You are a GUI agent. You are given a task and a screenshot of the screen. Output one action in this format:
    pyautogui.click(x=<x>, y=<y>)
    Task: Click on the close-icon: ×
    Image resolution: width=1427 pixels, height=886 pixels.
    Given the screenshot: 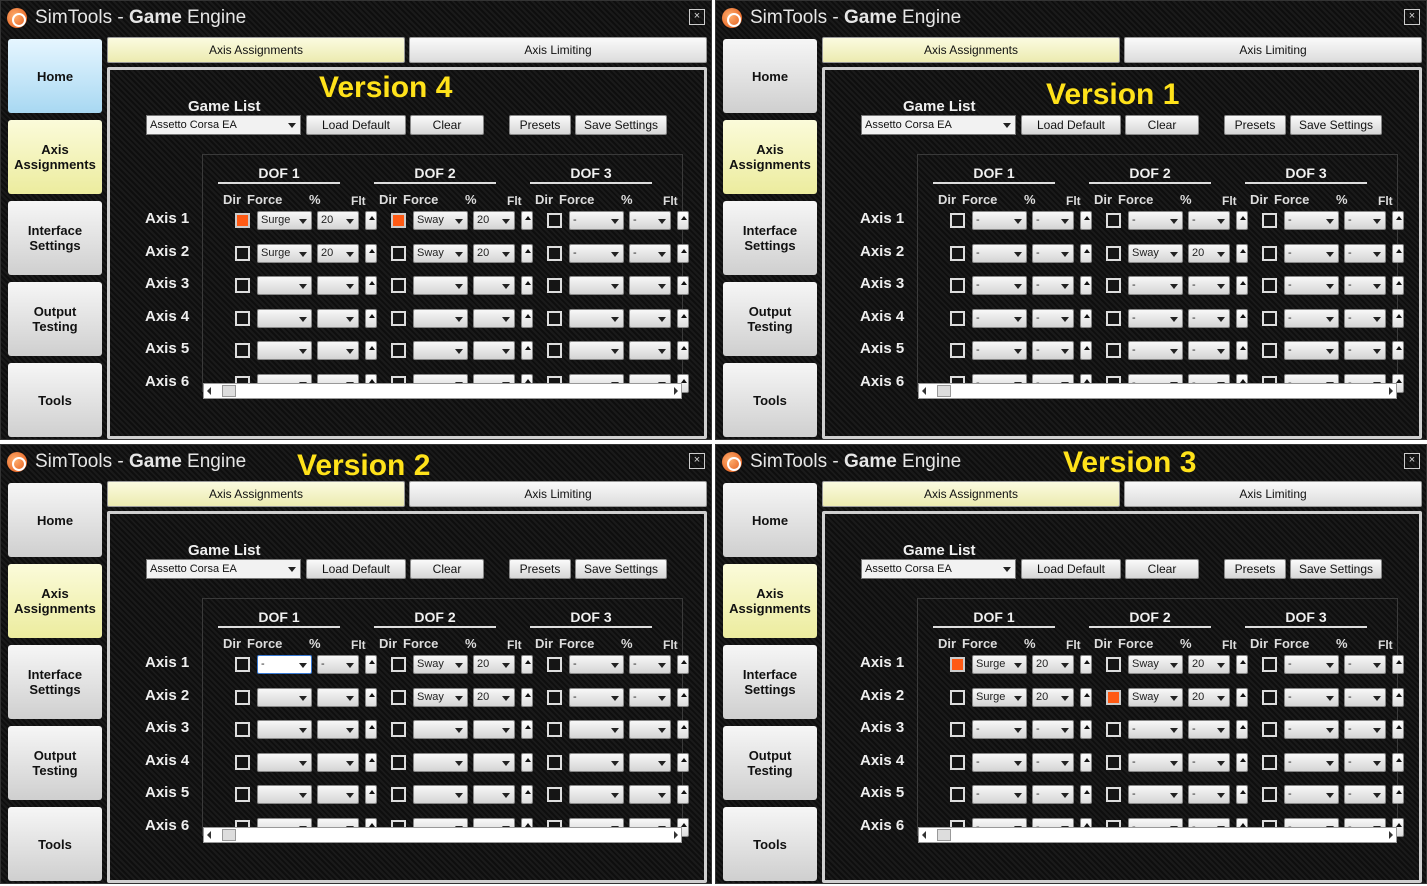 What is the action you would take?
    pyautogui.click(x=697, y=461)
    